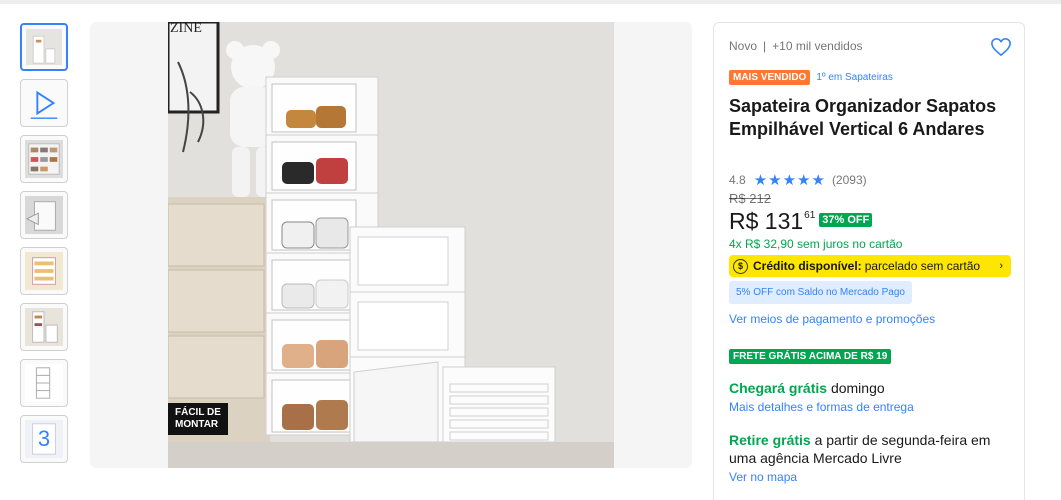 The image size is (1061, 500). I want to click on price-cents: 61, so click(810, 215).